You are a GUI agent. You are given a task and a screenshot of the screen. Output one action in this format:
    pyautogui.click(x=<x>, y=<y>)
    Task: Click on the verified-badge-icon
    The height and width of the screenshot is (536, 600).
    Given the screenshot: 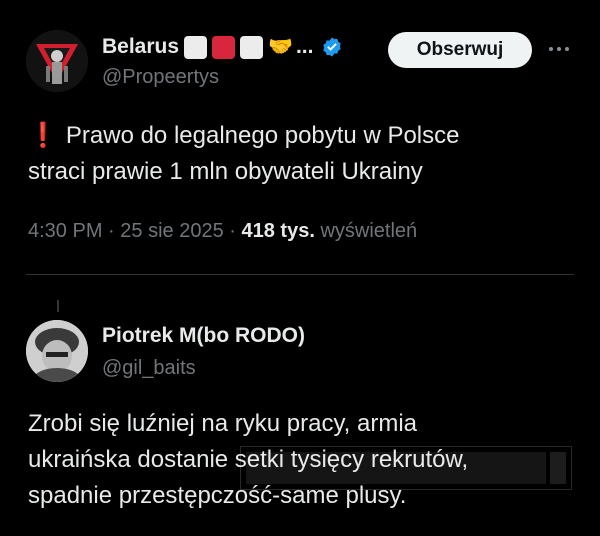 What is the action you would take?
    pyautogui.click(x=332, y=47)
    